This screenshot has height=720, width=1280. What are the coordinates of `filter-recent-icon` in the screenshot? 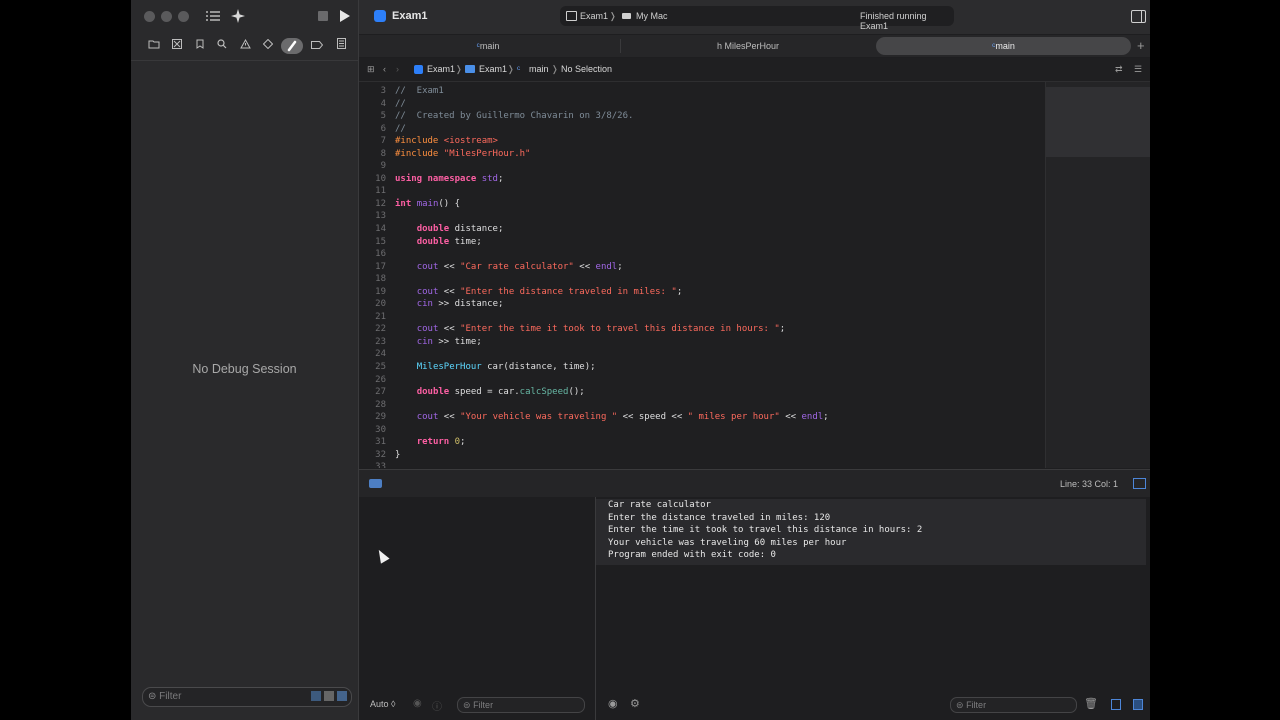 It's located at (316, 696).